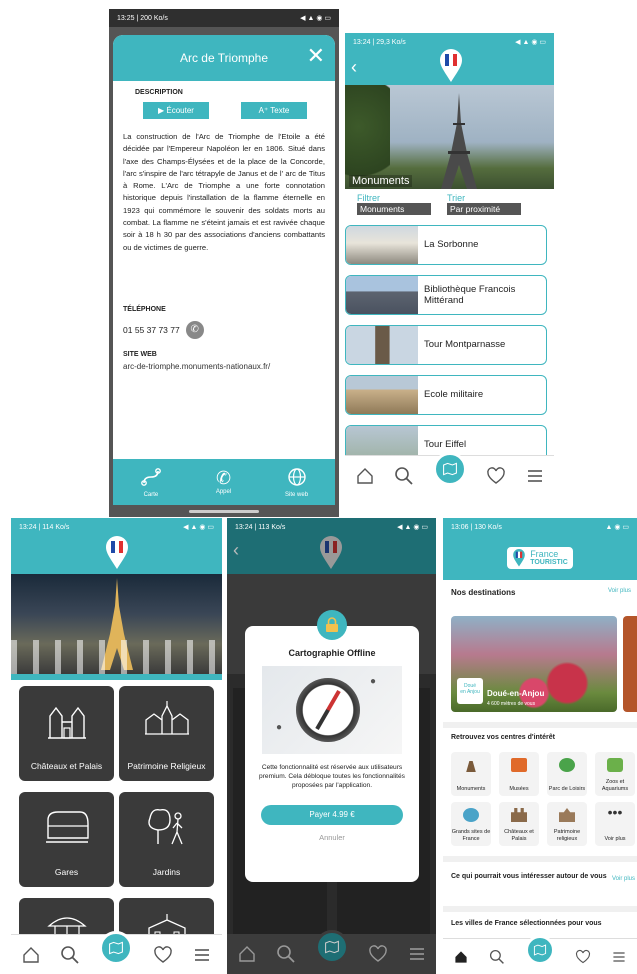 This screenshot has height=974, width=637. What do you see at coordinates (223, 482) in the screenshot?
I see `call-action: ✆ Appel` at bounding box center [223, 482].